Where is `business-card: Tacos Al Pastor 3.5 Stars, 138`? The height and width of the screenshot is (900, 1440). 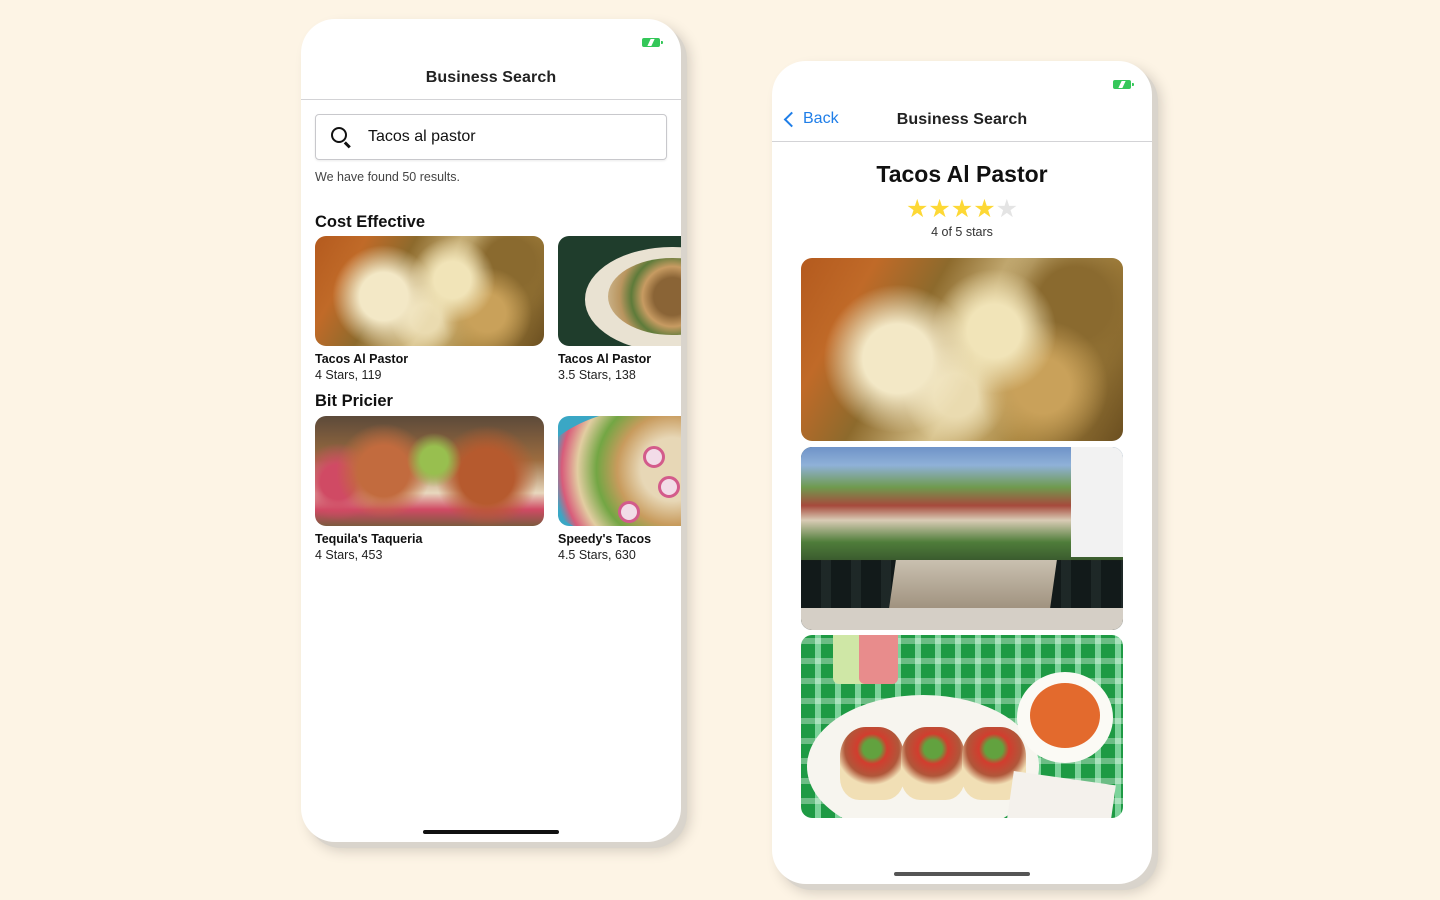
business-card: Tacos Al Pastor 3.5 Stars, 138 is located at coordinates (619, 309).